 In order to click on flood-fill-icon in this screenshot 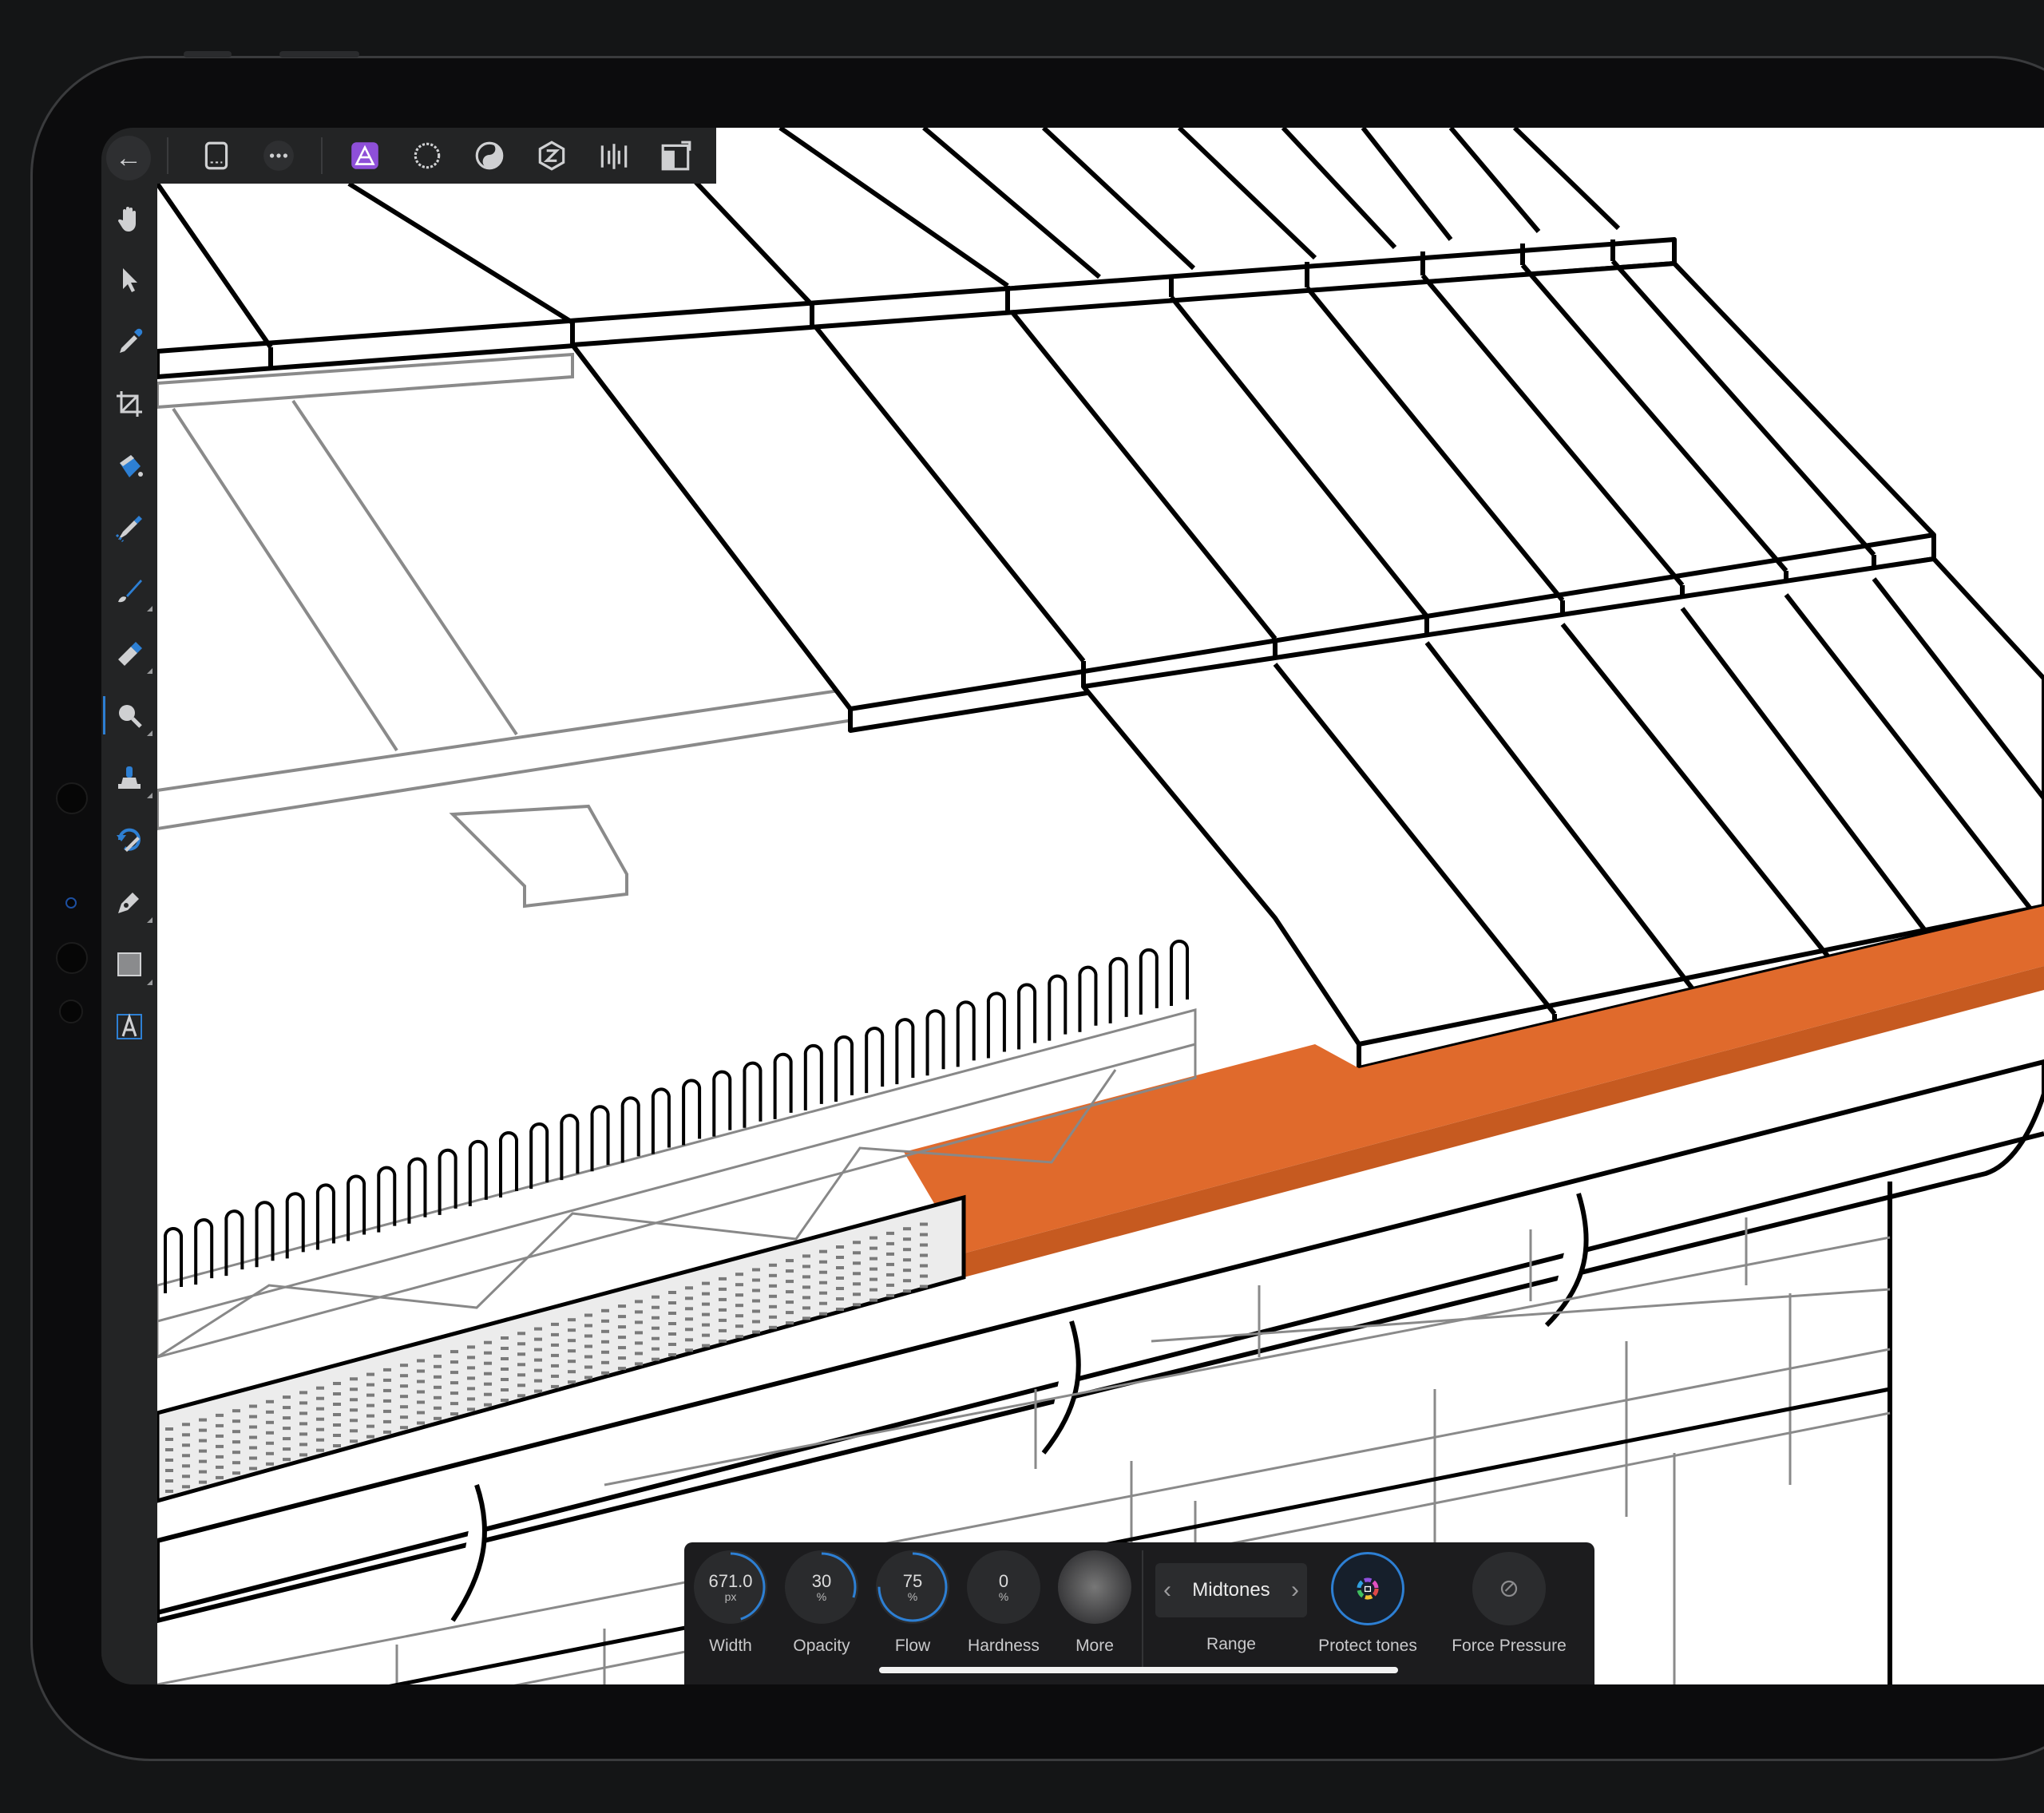, I will do `click(129, 466)`.